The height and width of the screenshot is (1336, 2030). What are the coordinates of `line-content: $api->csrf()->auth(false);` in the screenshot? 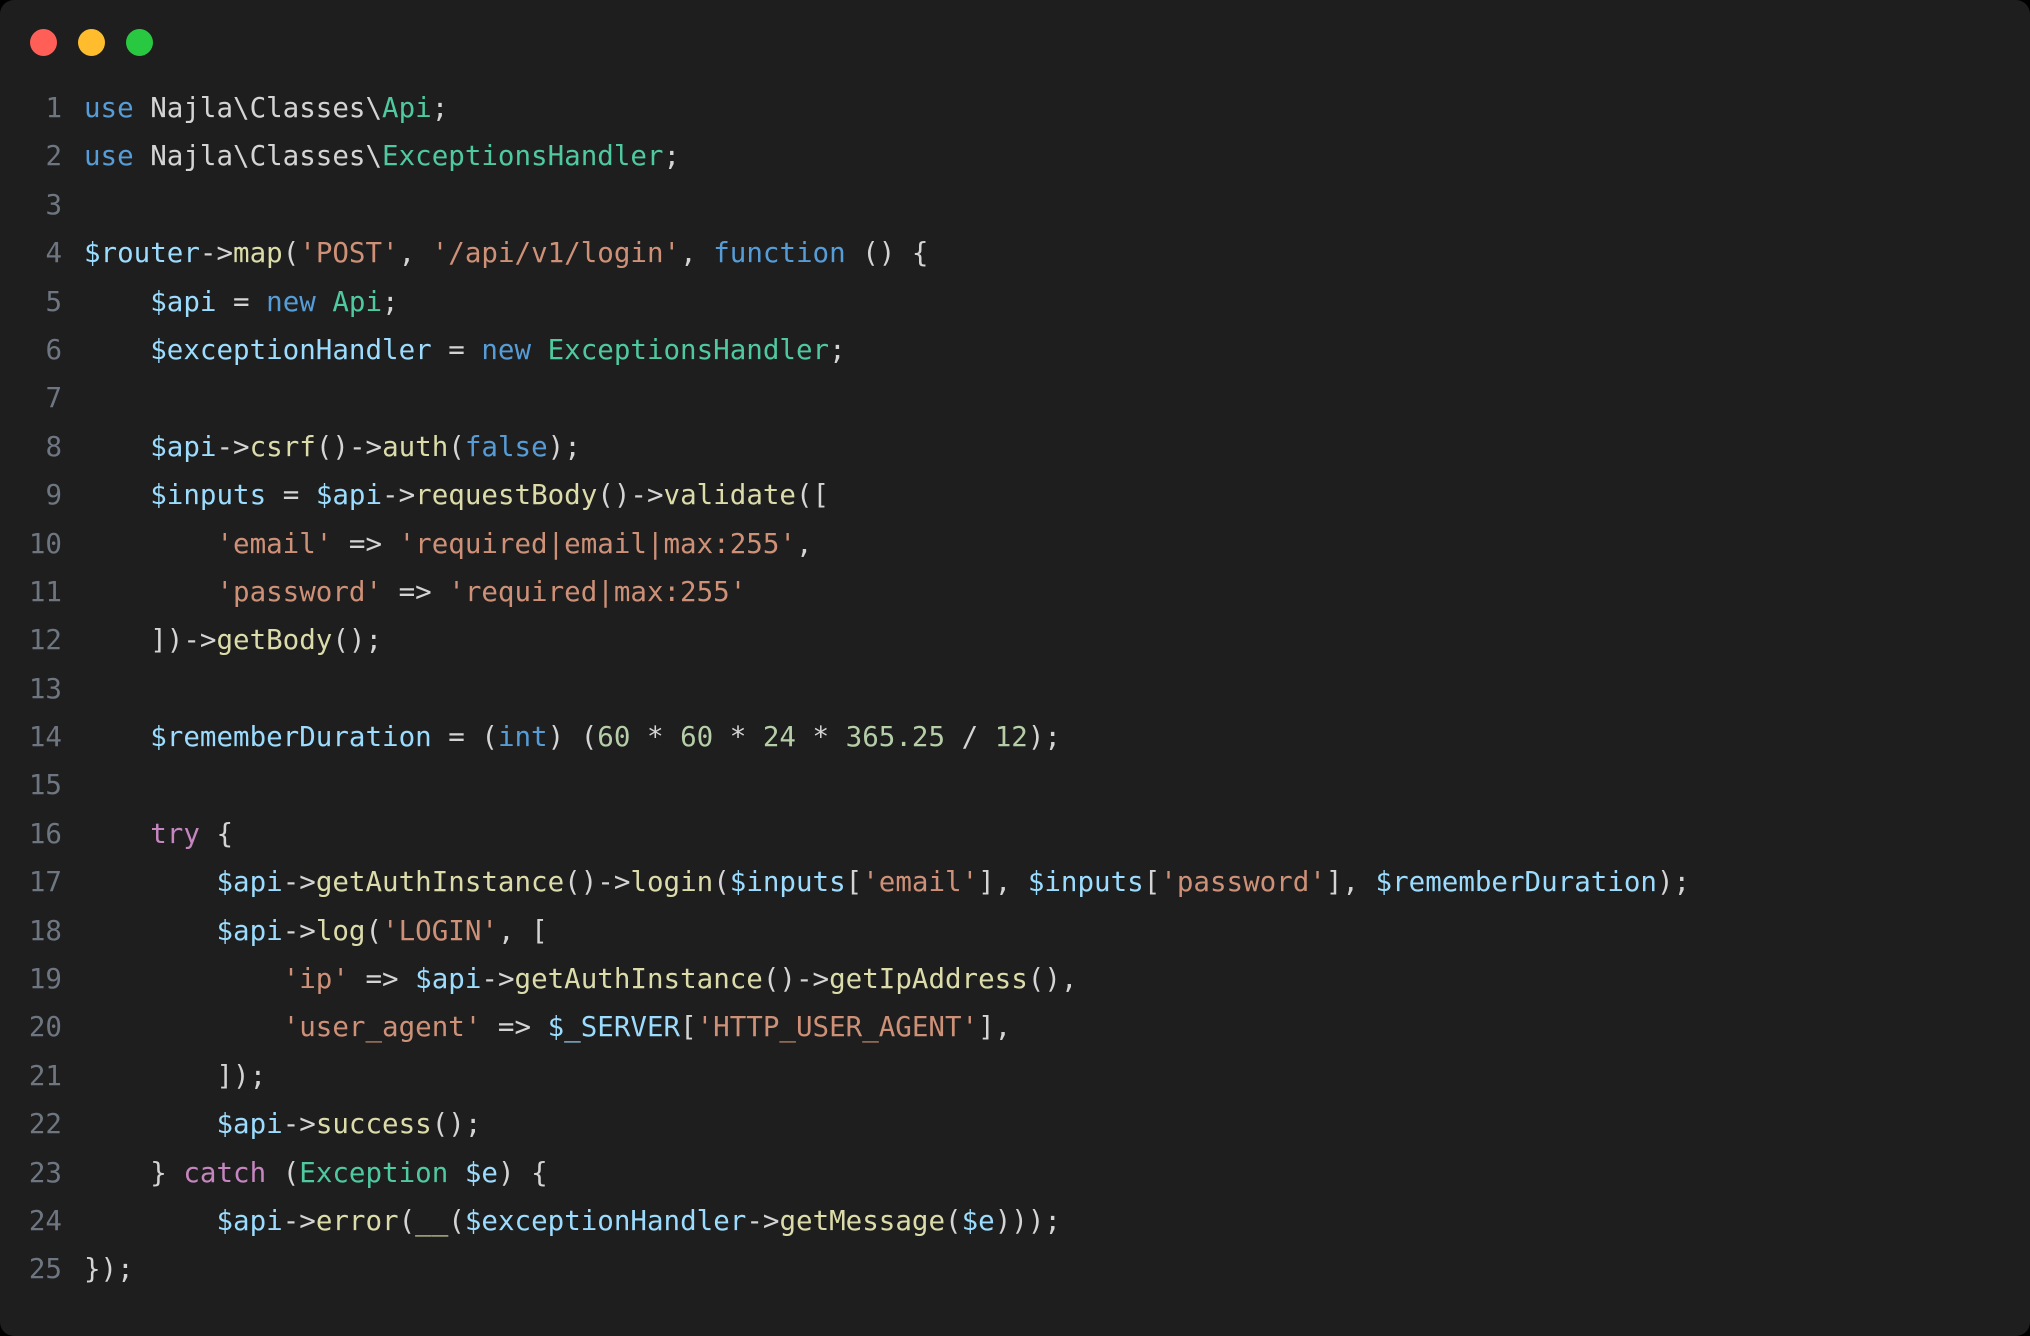 It's located at (332, 447).